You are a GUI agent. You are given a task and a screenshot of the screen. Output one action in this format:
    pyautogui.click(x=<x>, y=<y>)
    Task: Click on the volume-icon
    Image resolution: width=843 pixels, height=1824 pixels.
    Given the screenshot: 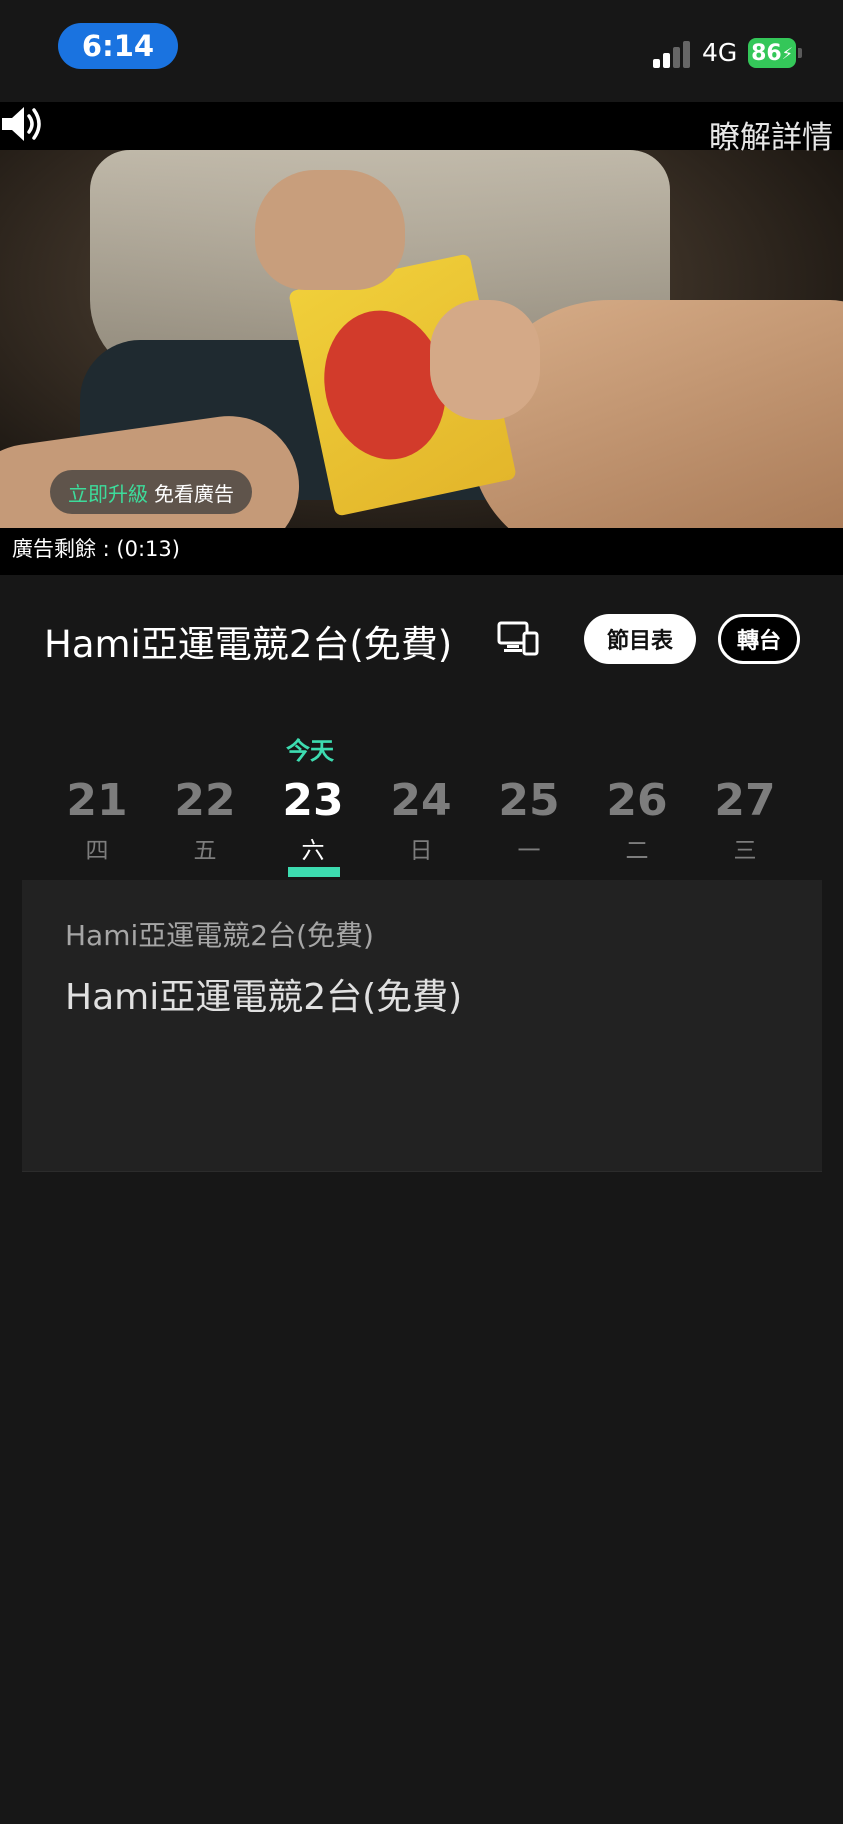 What is the action you would take?
    pyautogui.click(x=23, y=124)
    